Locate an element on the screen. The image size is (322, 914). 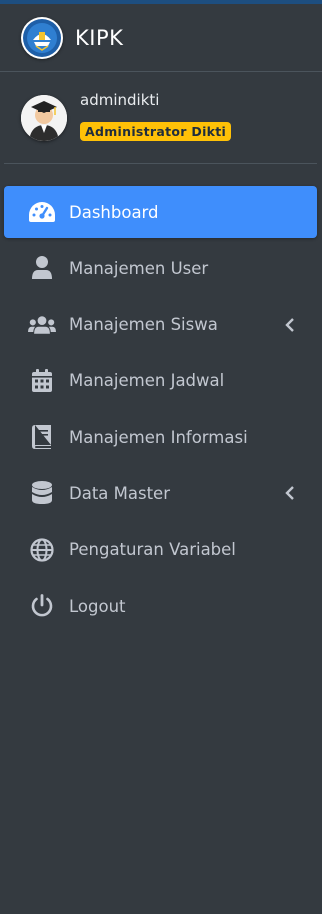
power-icon is located at coordinates (42, 606).